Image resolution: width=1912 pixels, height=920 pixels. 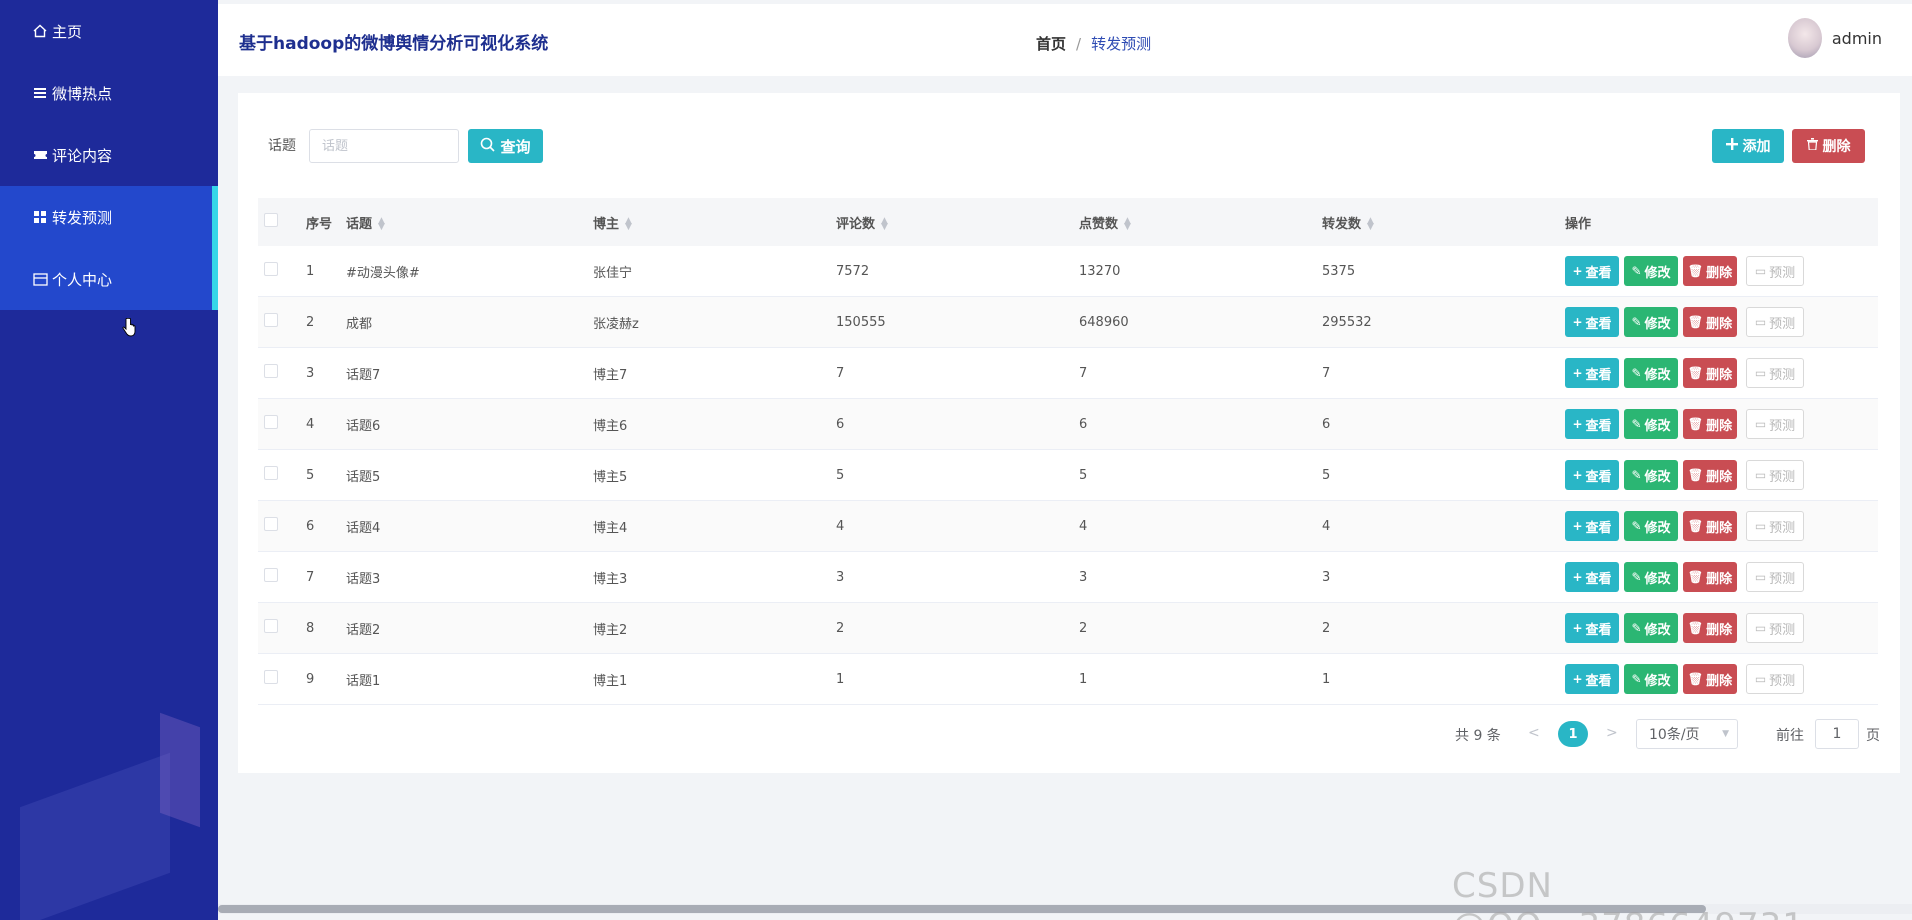 I want to click on avatar, so click(x=1804, y=38).